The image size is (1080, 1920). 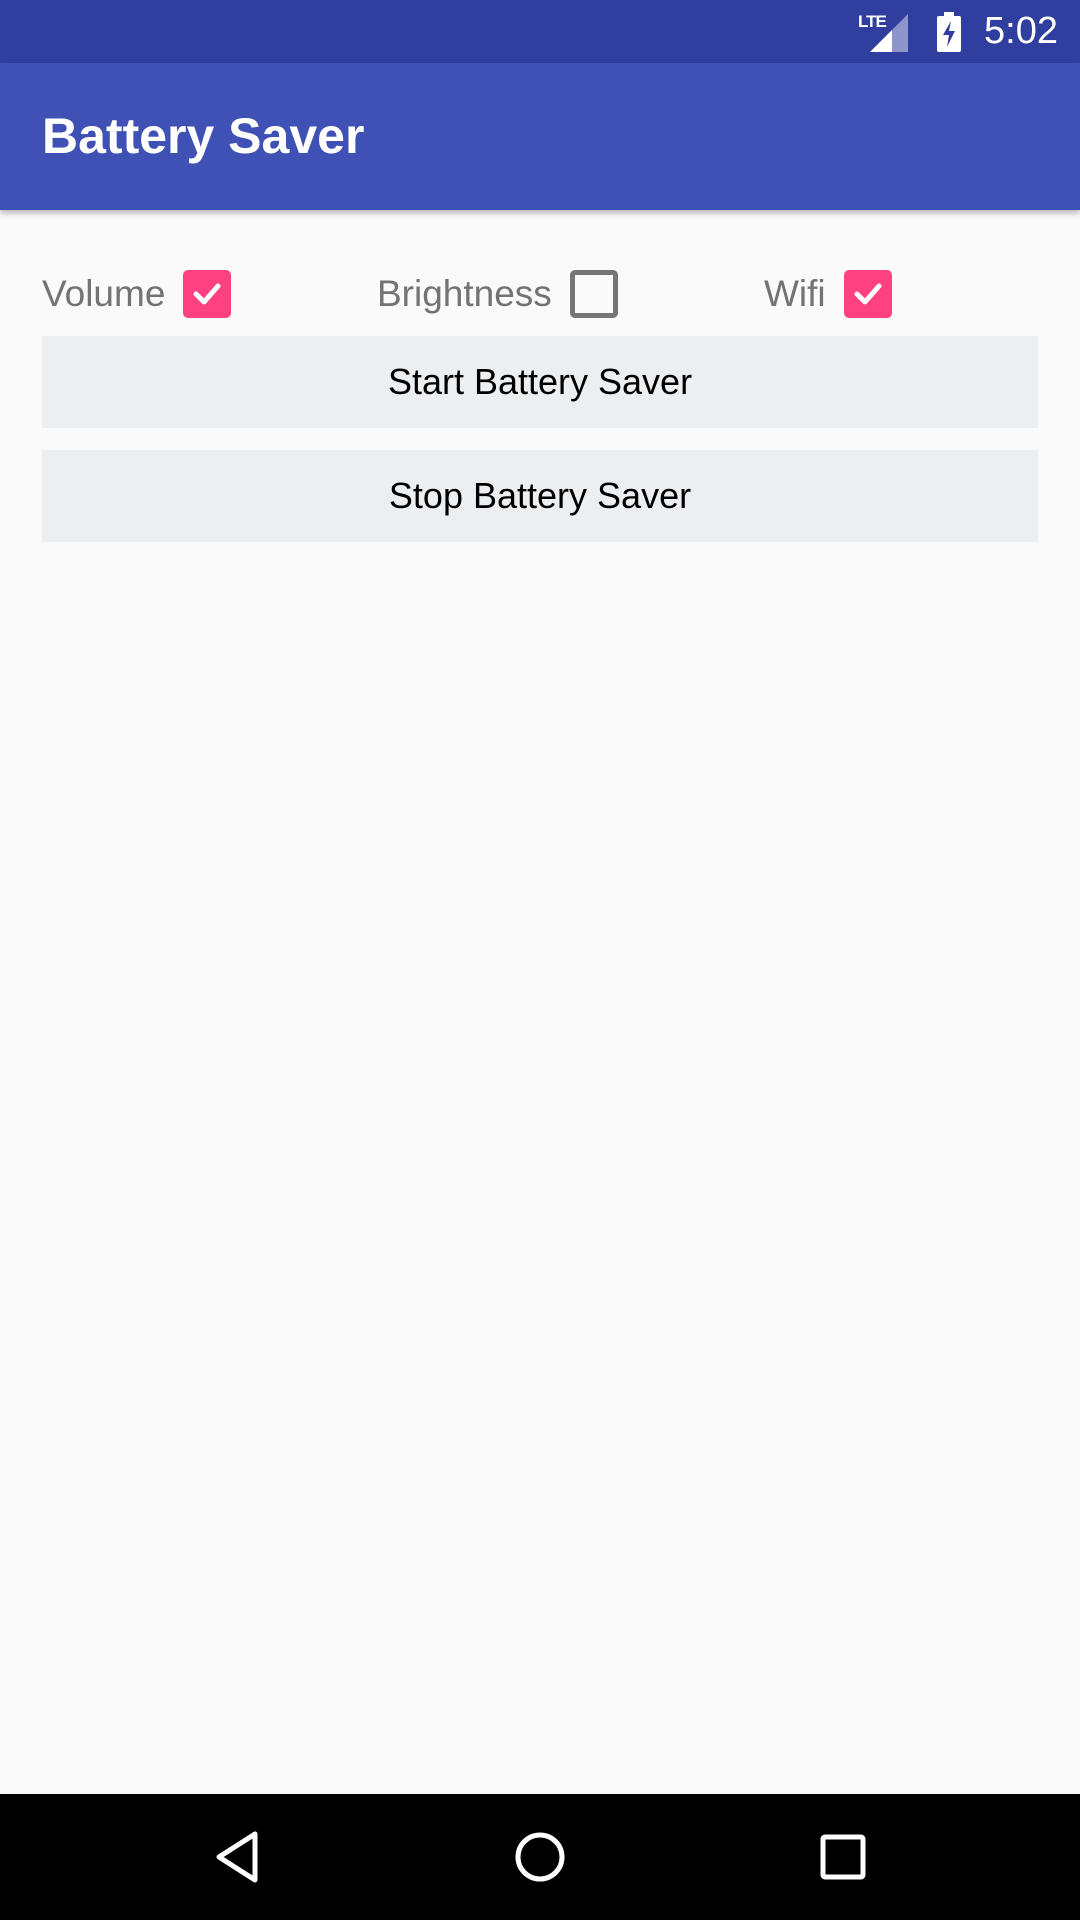 I want to click on battery-charging-icon, so click(x=949, y=31).